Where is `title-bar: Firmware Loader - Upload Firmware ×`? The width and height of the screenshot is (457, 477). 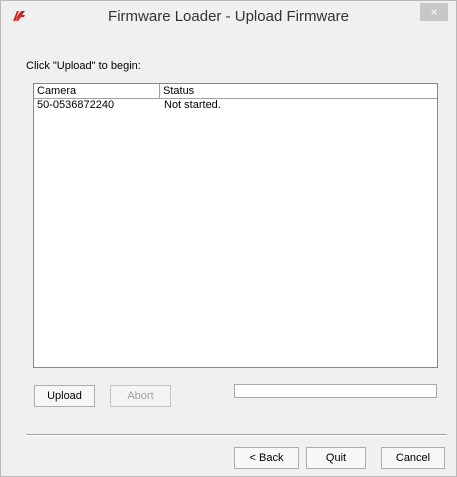
title-bar: Firmware Loader - Upload Firmware × is located at coordinates (228, 16).